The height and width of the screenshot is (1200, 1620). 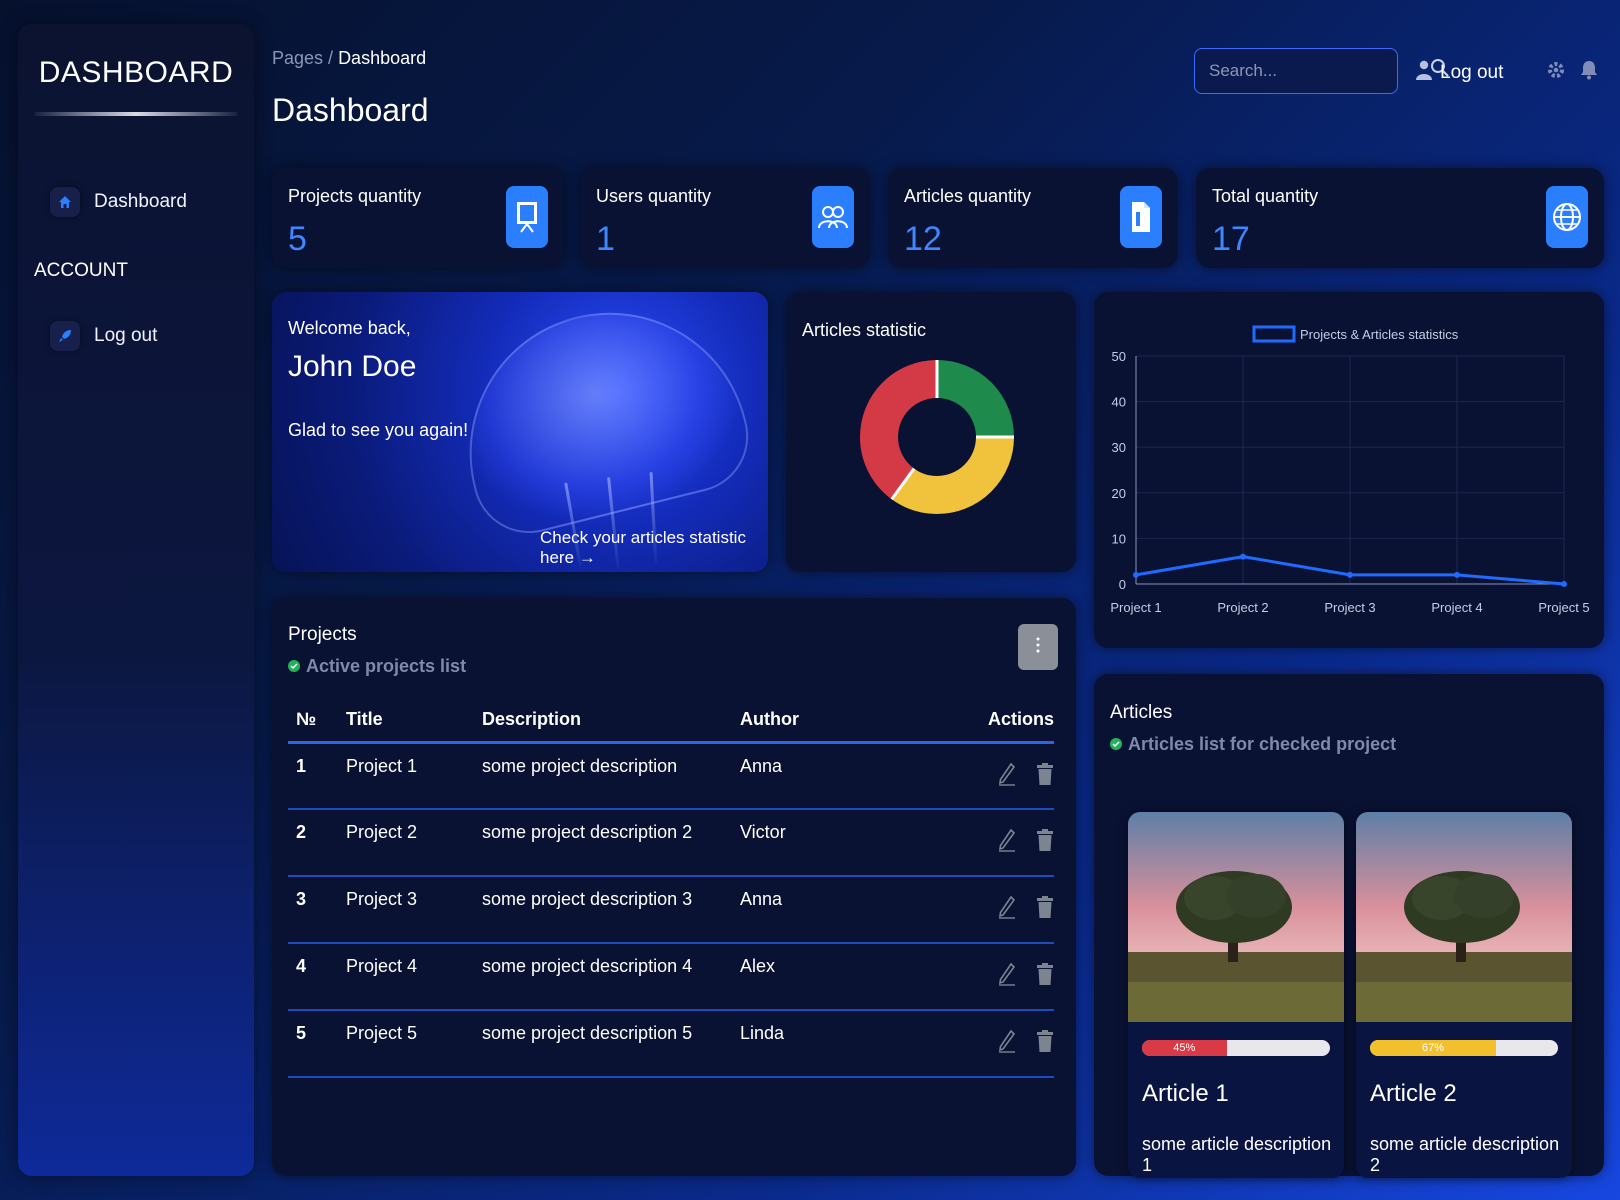 What do you see at coordinates (1379, 334) in the screenshot?
I see `legend-label: Projects & Articles statistics` at bounding box center [1379, 334].